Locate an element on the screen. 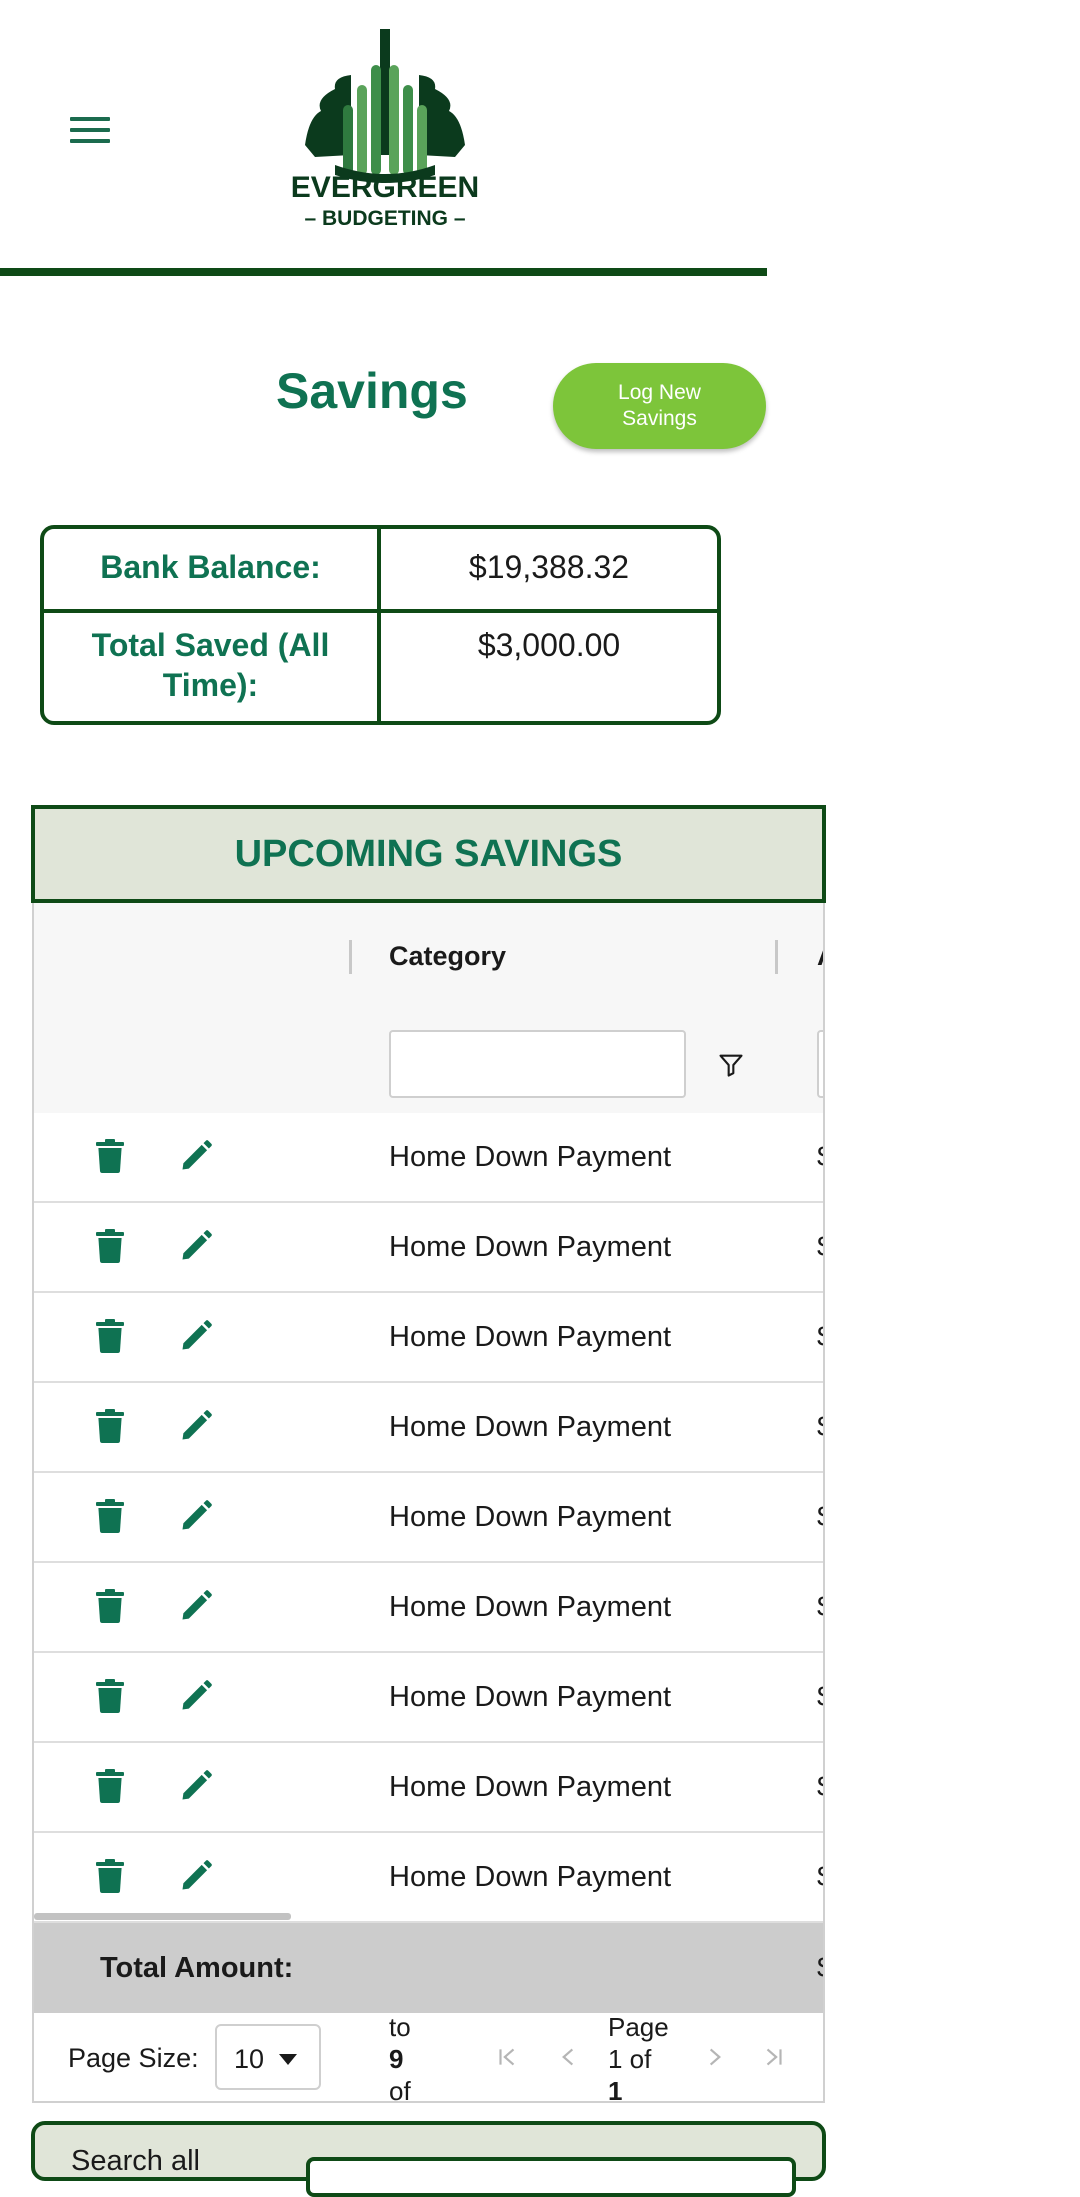 This screenshot has width=1080, height=2197. total-amount-row: Total Amount: $ is located at coordinates (428, 1968).